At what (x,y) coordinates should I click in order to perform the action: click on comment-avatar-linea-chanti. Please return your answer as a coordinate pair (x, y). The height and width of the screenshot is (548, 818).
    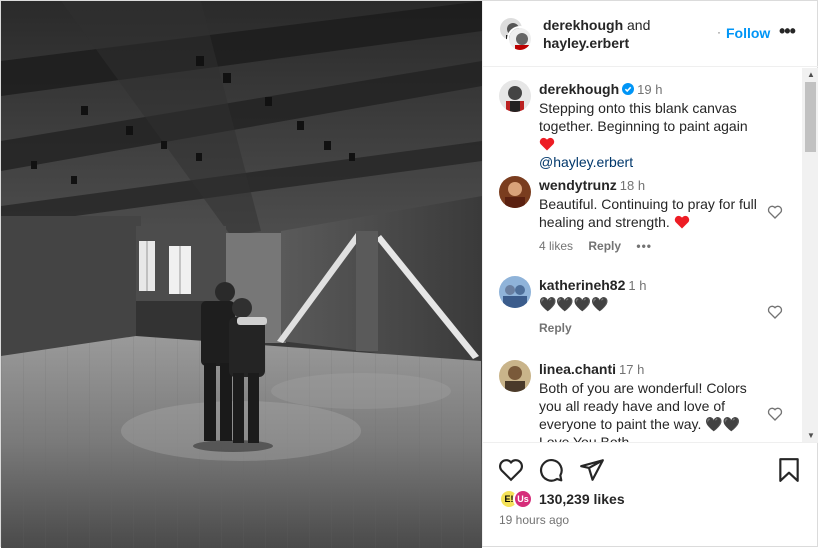
    Looking at the image, I should click on (515, 376).